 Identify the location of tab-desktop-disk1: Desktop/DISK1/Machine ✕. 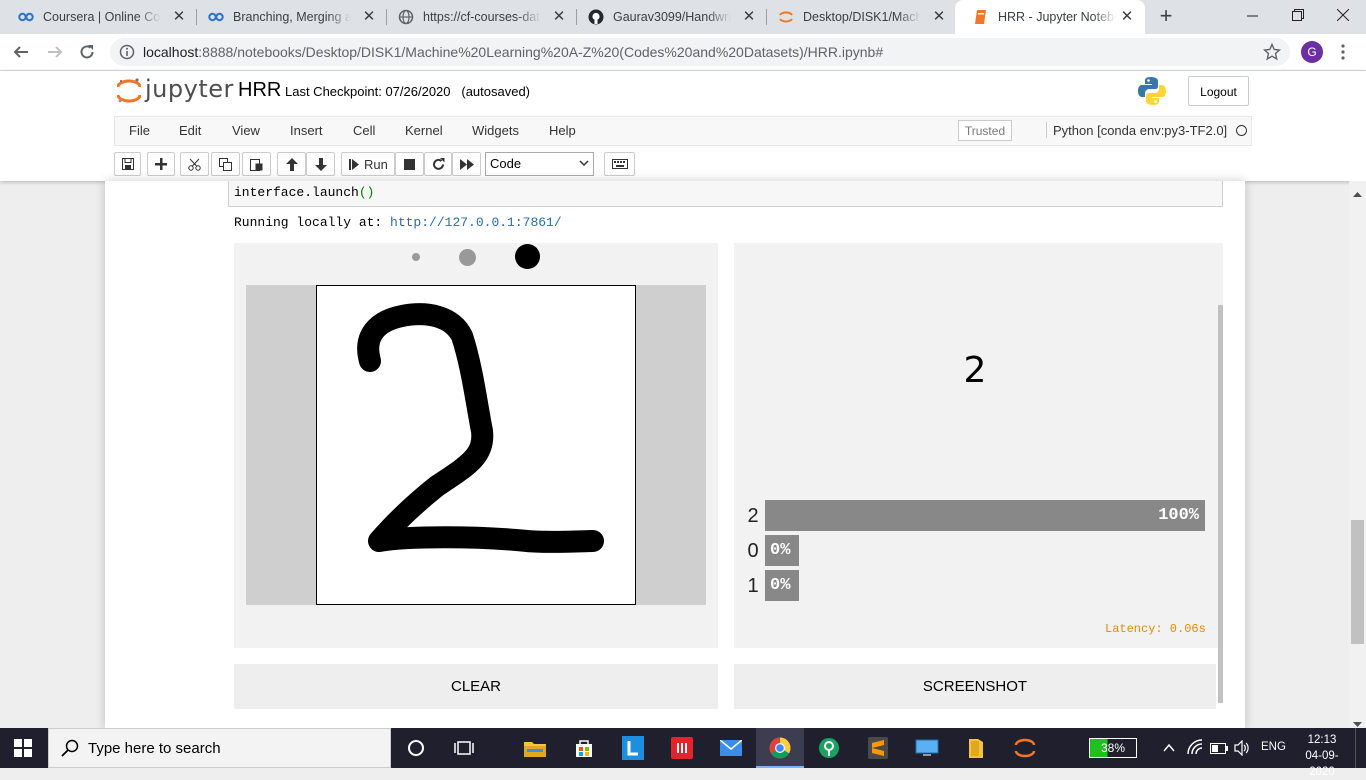
(858, 17).